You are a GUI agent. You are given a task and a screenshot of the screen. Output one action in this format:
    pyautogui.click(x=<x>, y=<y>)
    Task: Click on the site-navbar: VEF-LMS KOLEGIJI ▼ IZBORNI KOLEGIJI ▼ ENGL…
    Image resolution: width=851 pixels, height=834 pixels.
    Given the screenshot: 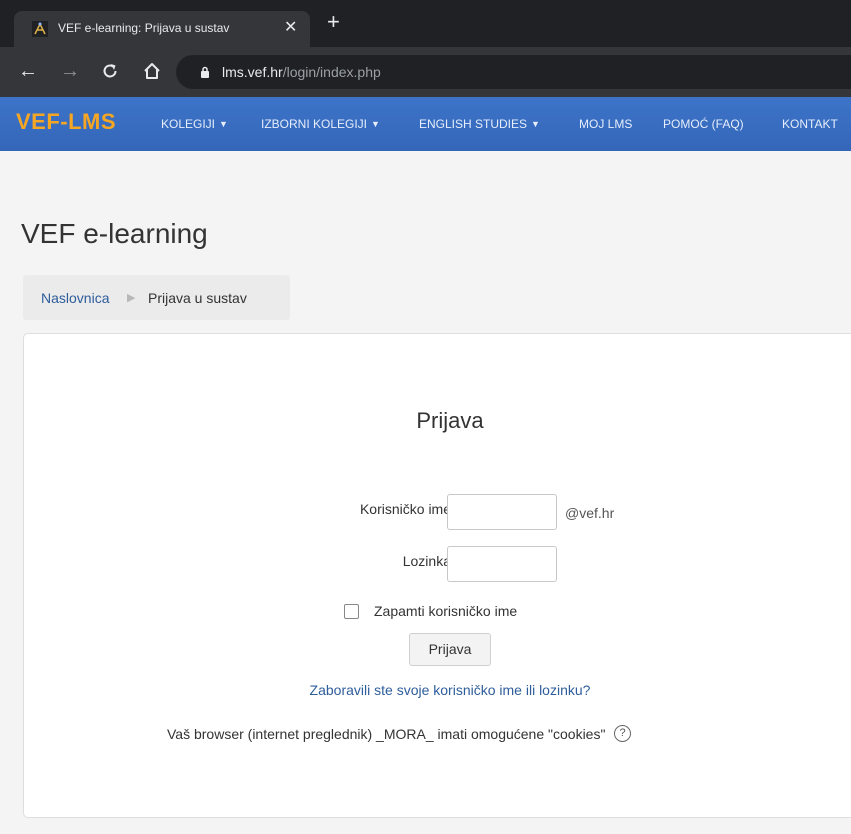 What is the action you would take?
    pyautogui.click(x=425, y=124)
    